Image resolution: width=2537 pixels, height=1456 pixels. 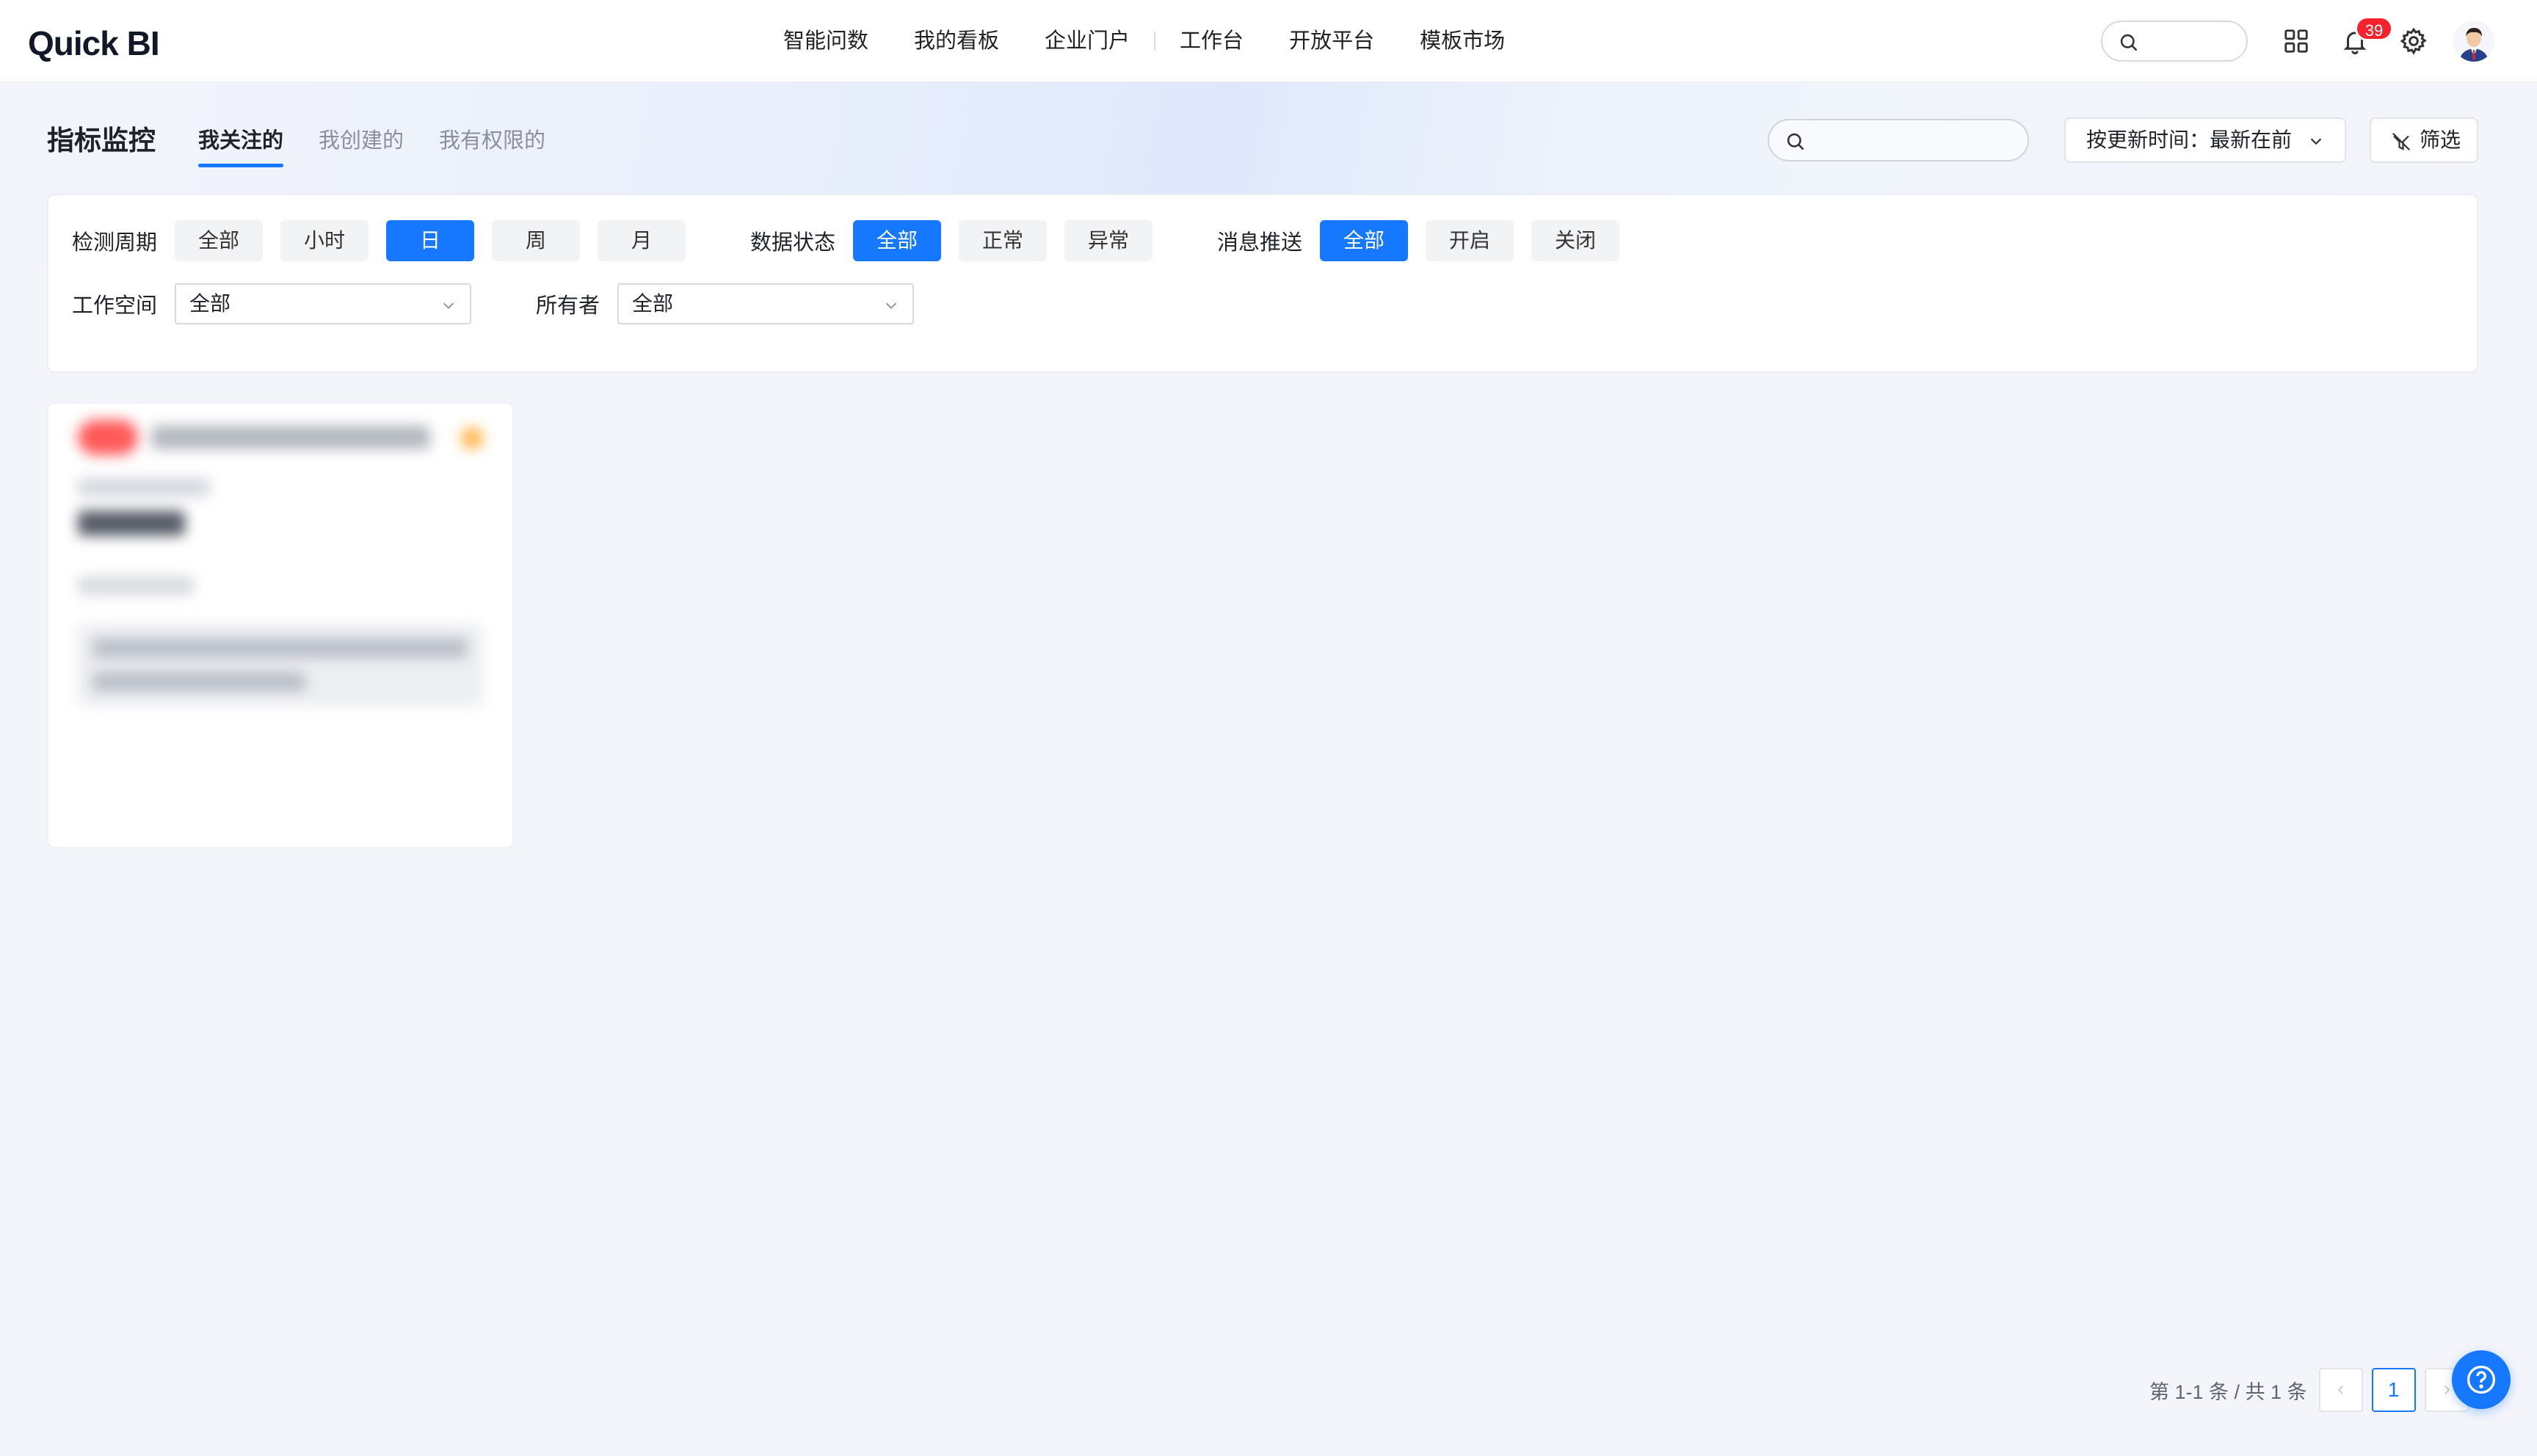 I want to click on apps-grid-icon, so click(x=2296, y=41).